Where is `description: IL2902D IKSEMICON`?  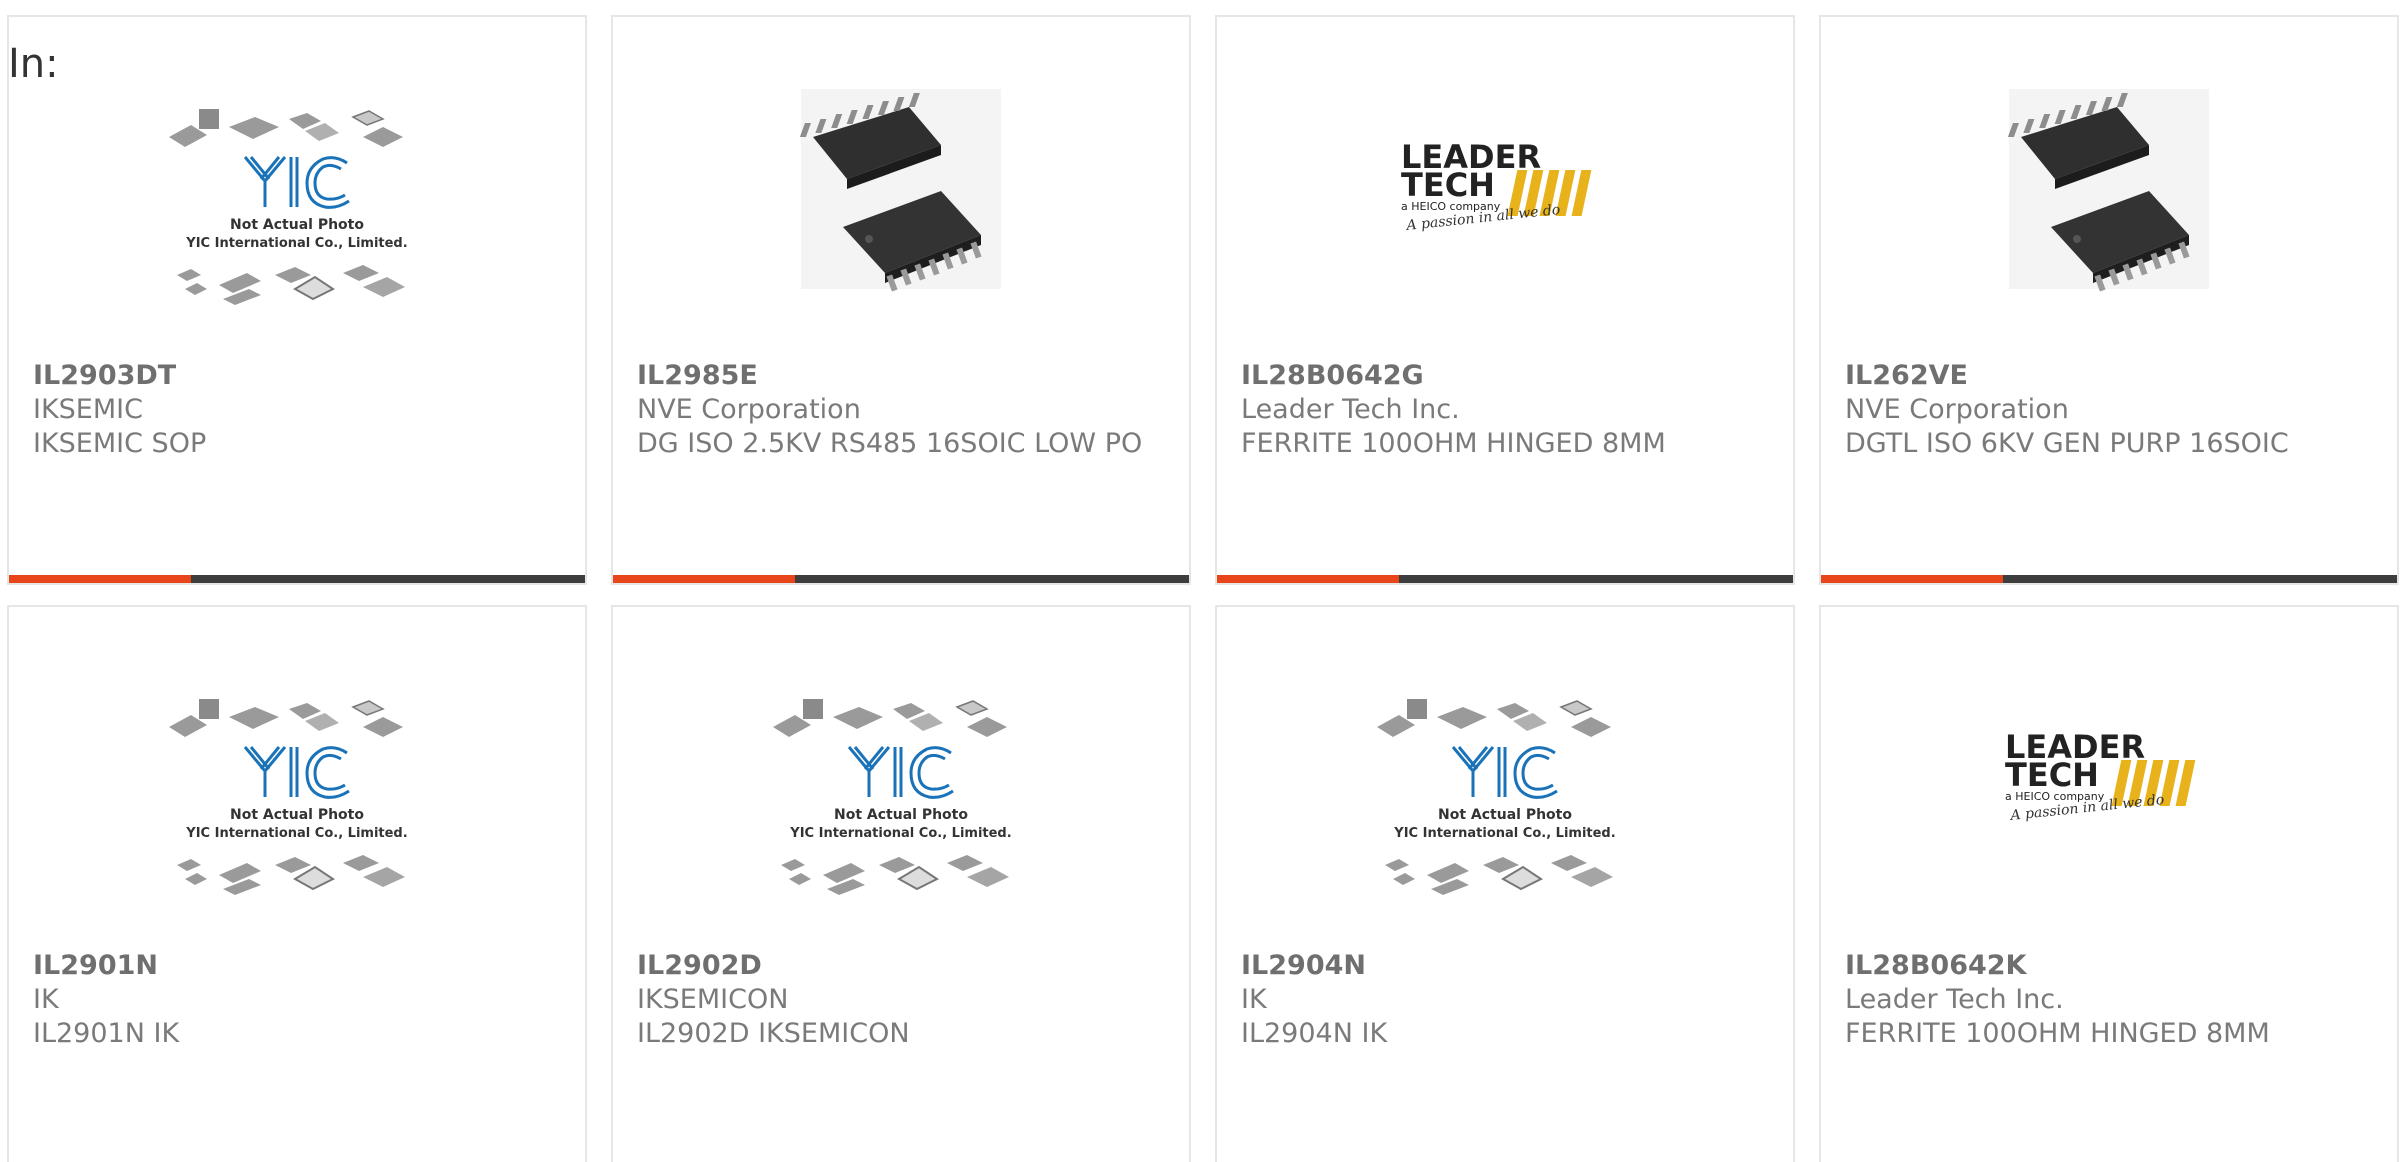
description: IL2902D IKSEMICON is located at coordinates (773, 1033).